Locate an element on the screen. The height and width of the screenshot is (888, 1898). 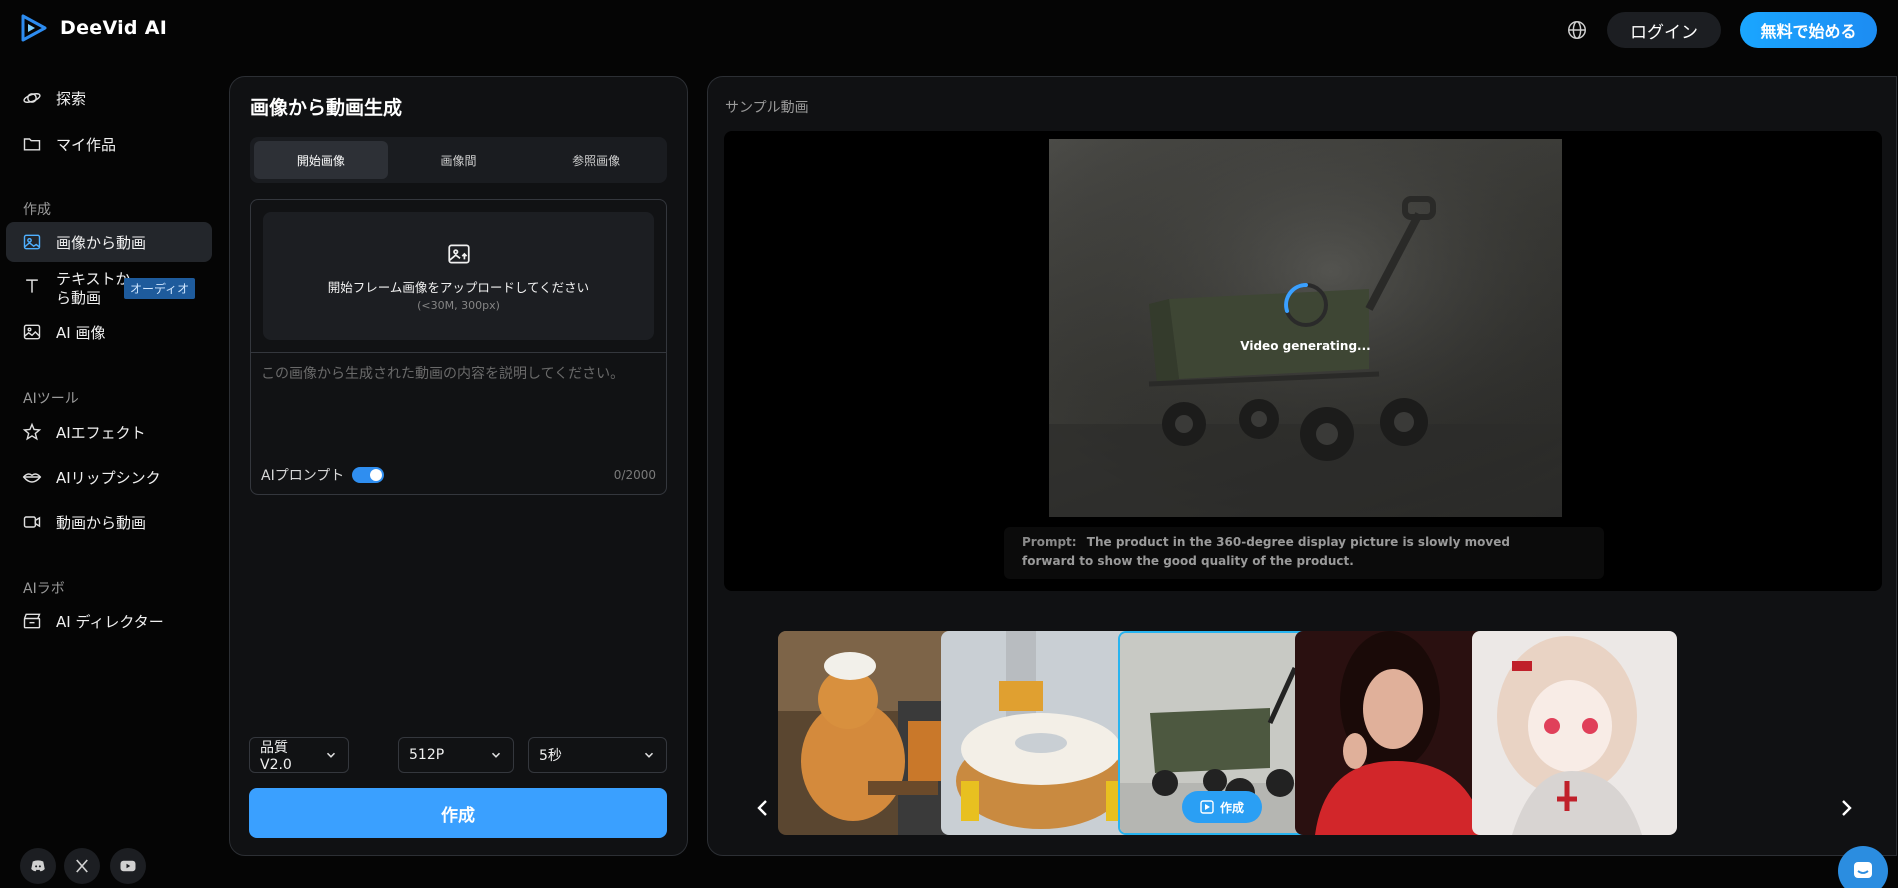
sidebar-item-label: AI ディレクター is located at coordinates (110, 621).